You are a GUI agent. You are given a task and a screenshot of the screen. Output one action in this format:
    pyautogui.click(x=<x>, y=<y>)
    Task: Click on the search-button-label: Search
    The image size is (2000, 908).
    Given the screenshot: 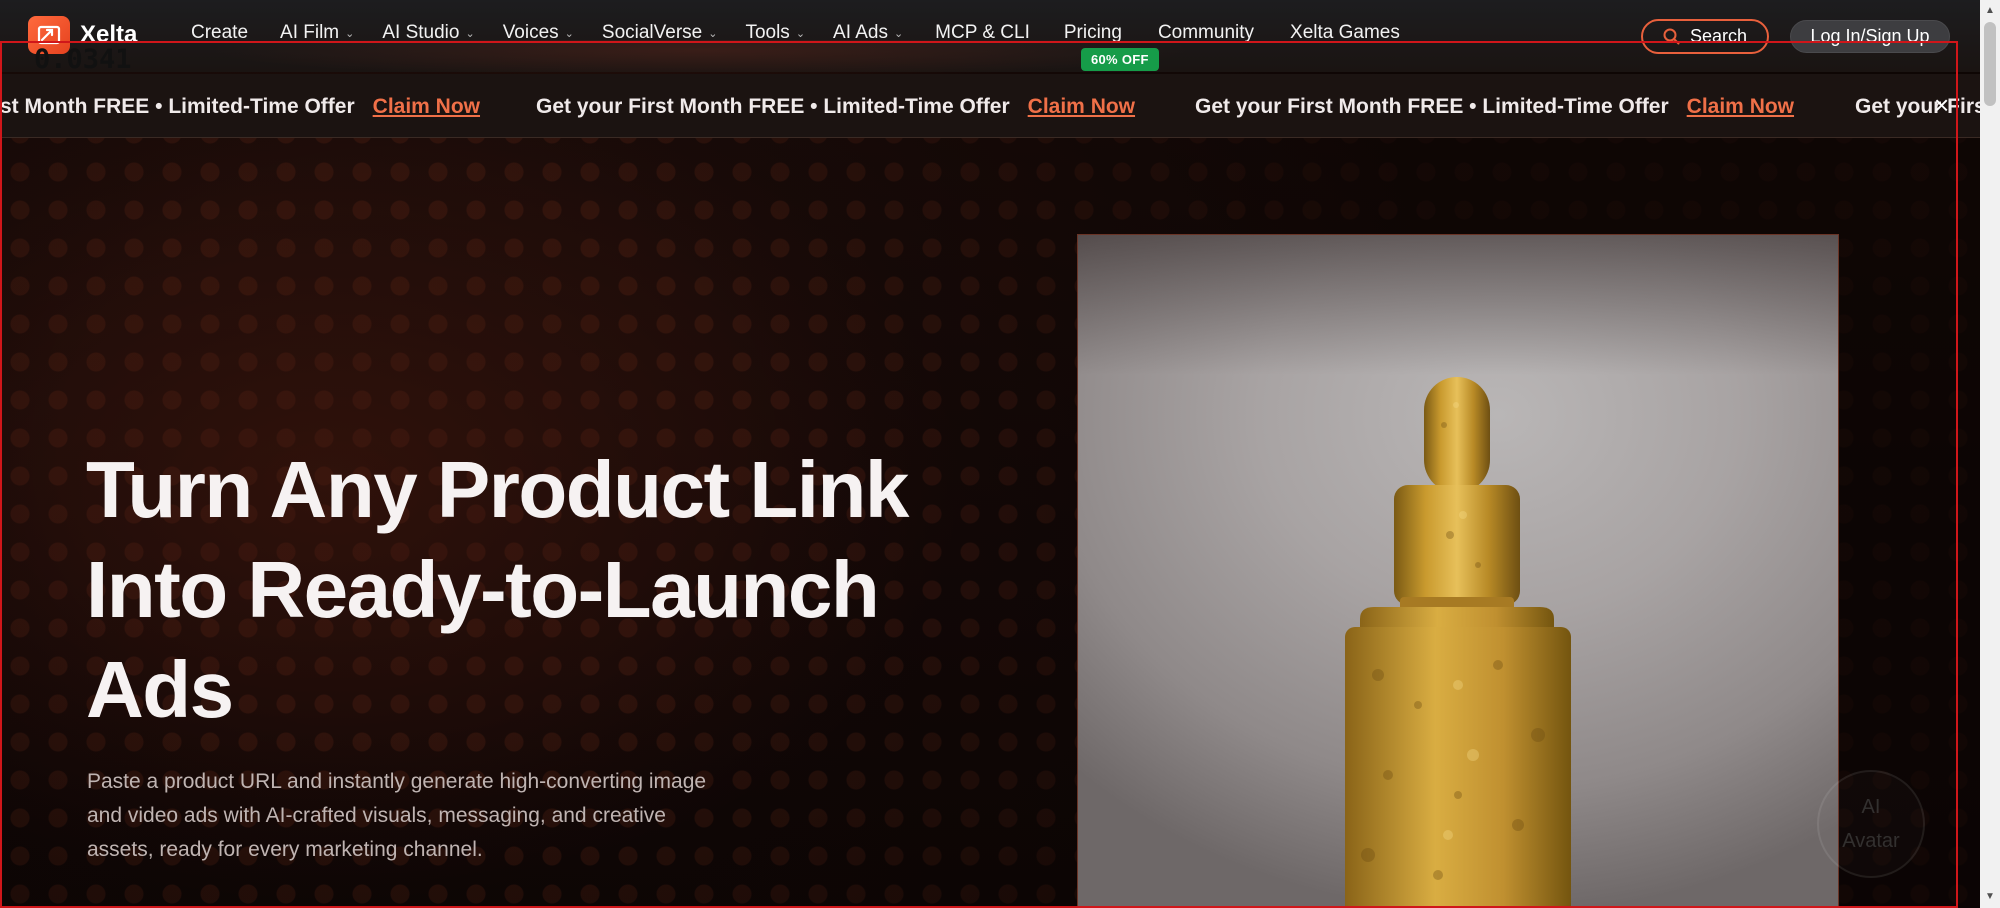 What is the action you would take?
    pyautogui.click(x=1718, y=36)
    